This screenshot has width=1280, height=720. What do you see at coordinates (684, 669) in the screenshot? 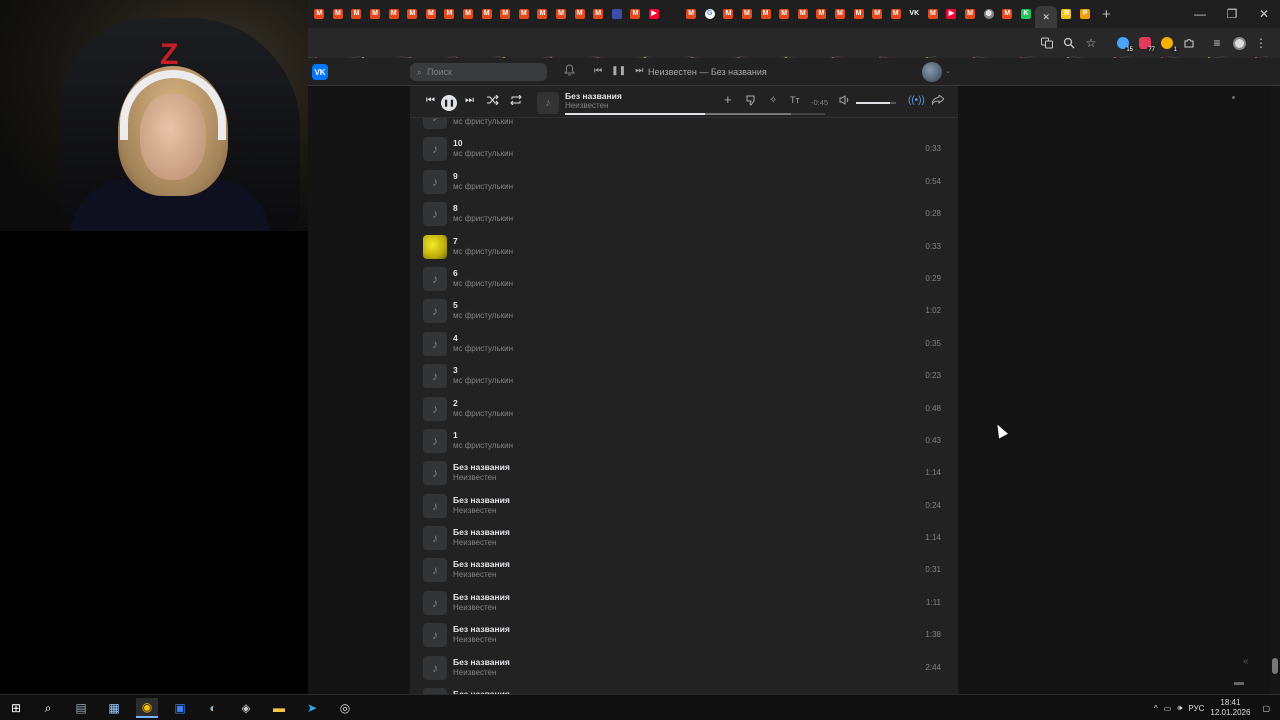
I see `track-row: ♪ Без названия Неизвестен 2:44` at bounding box center [684, 669].